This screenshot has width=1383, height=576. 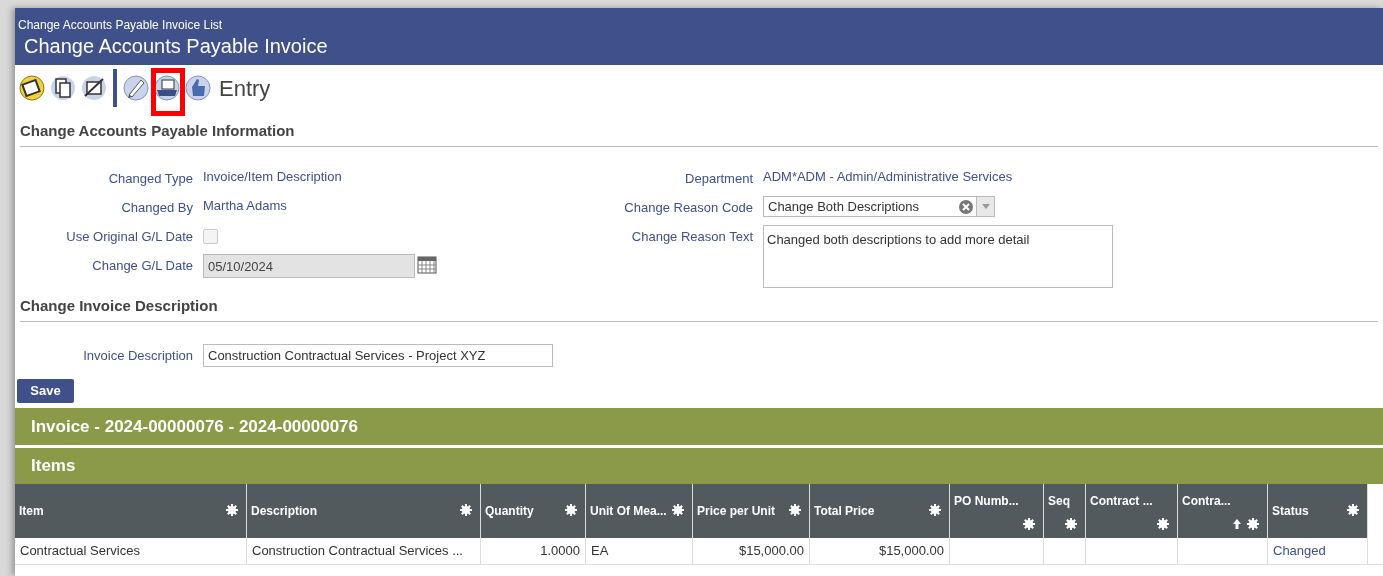 I want to click on breadcrumb-link: Change Accounts Payable Invoice List, so click(x=699, y=25).